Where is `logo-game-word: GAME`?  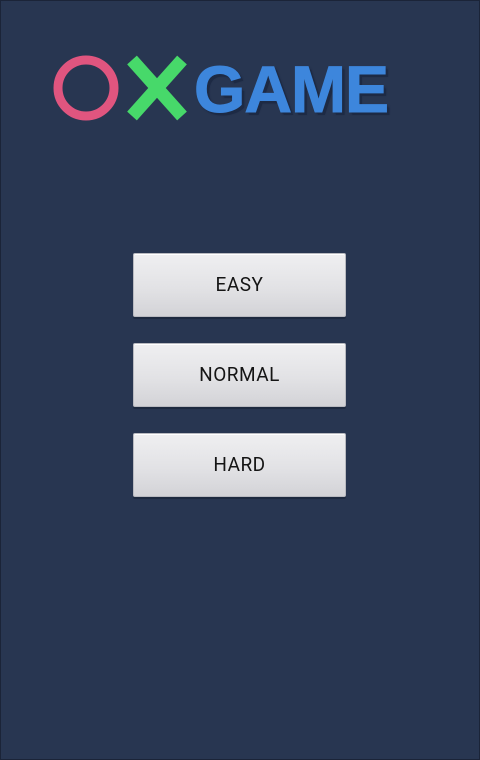
logo-game-word: GAME is located at coordinates (292, 89).